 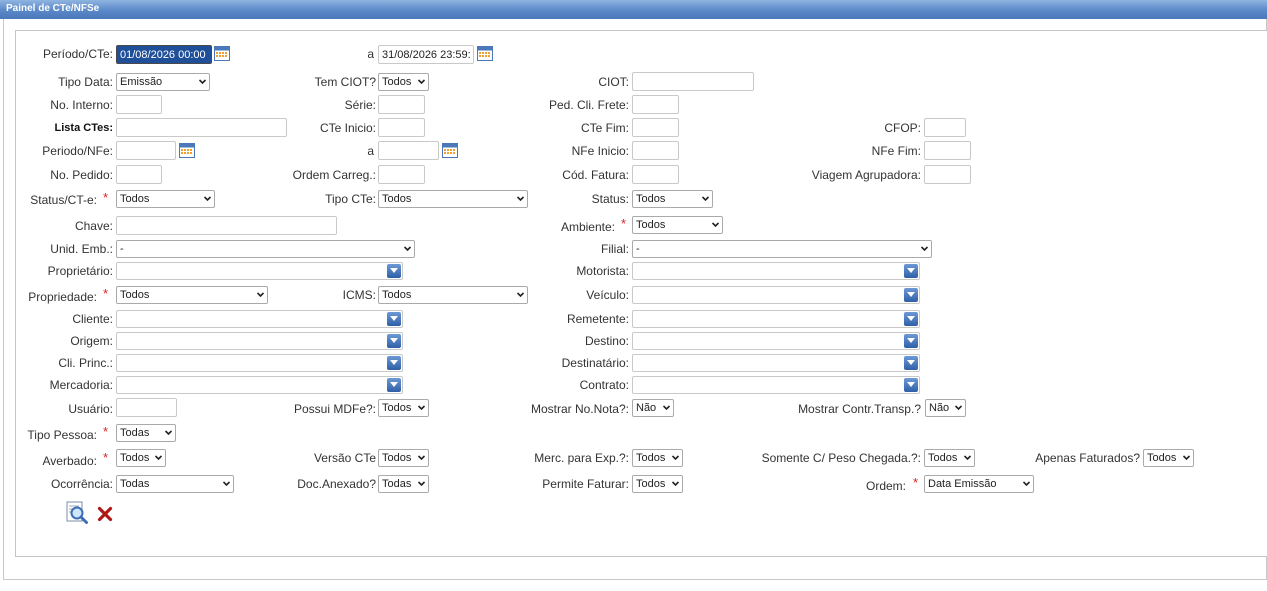 What do you see at coordinates (776, 363) in the screenshot?
I see `destinatario-combo` at bounding box center [776, 363].